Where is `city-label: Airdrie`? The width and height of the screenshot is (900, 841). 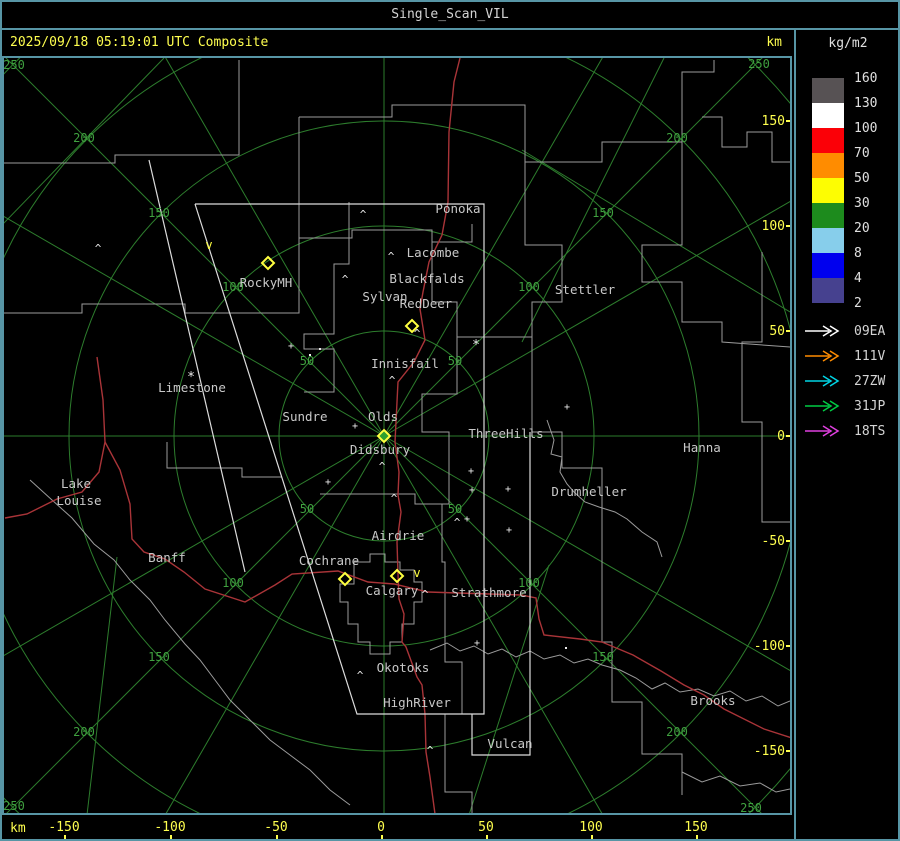
city-label: Airdrie is located at coordinates (398, 535).